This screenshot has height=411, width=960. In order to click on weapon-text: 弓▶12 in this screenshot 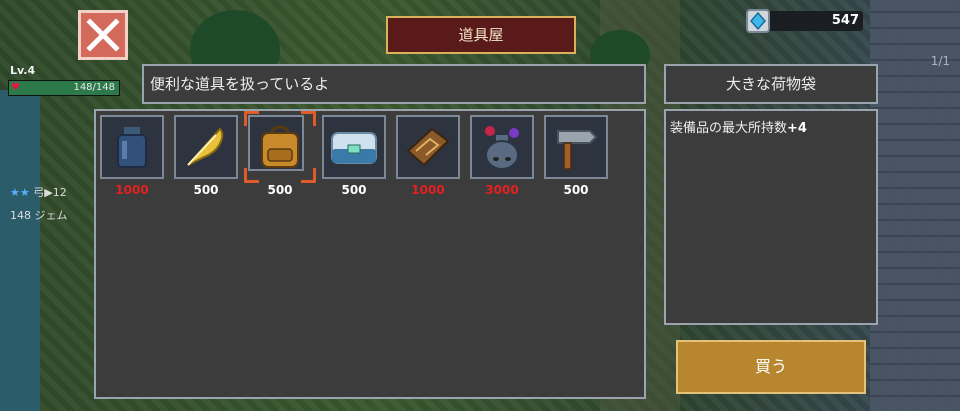, I will do `click(50, 192)`.